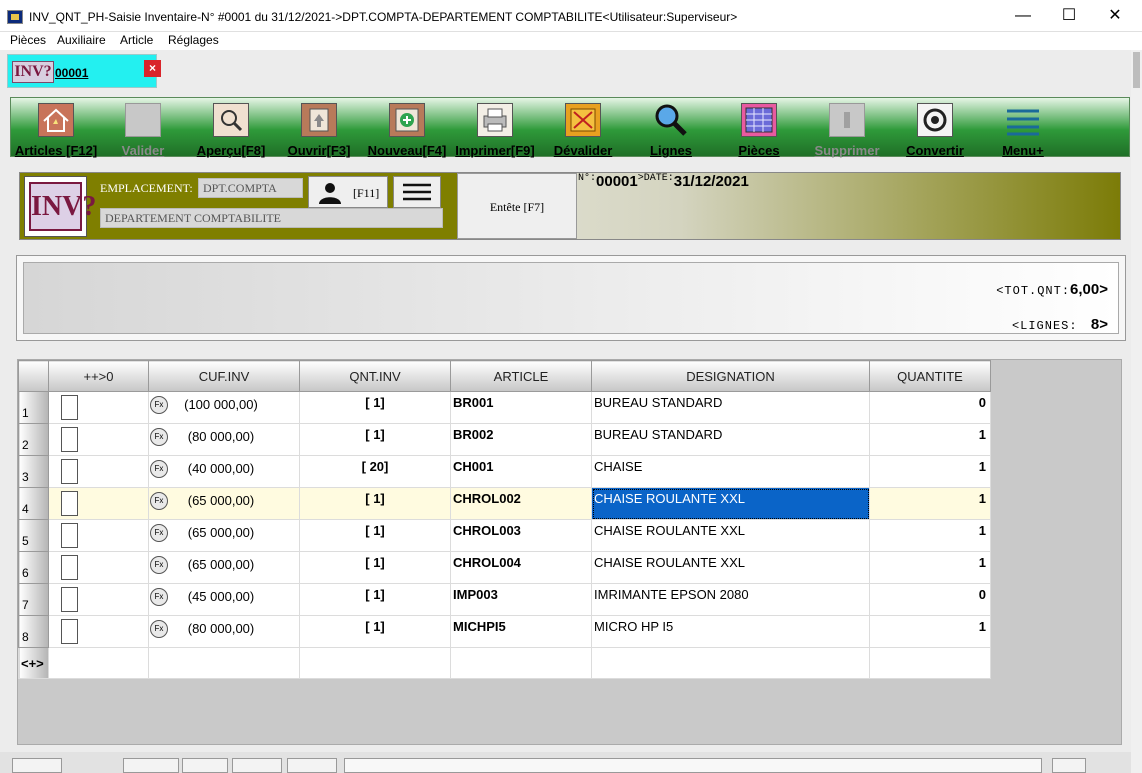 Image resolution: width=1142 pixels, height=773 pixels. What do you see at coordinates (143, 130) in the screenshot?
I see `valider-button: Valider` at bounding box center [143, 130].